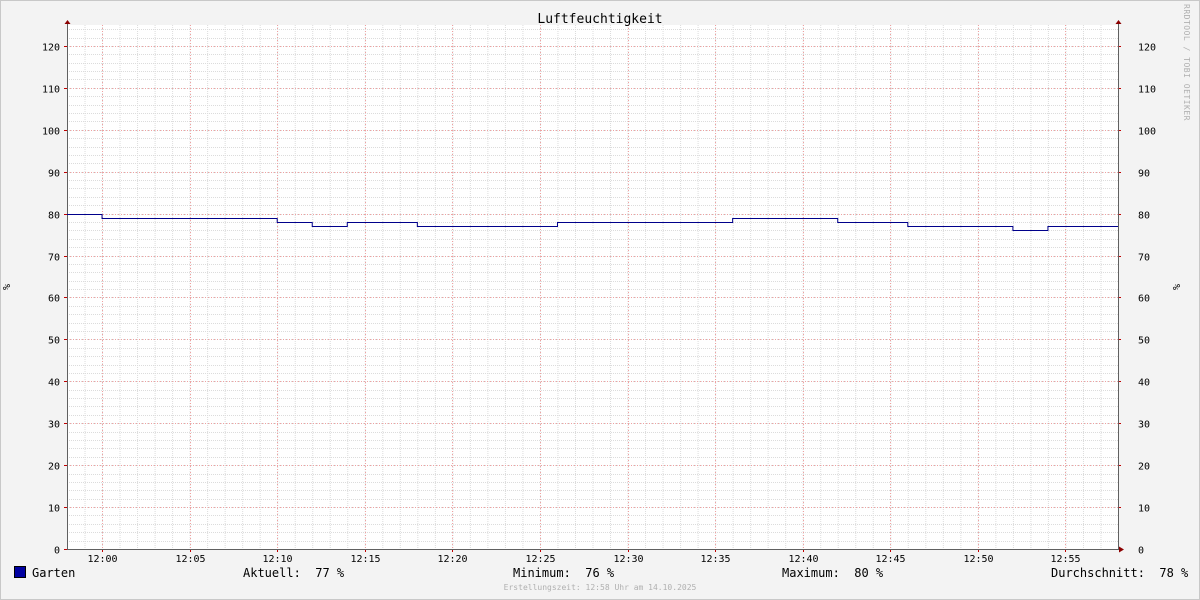 Image resolution: width=1200 pixels, height=600 pixels. I want to click on y-tick-label-right: 70, so click(1144, 258).